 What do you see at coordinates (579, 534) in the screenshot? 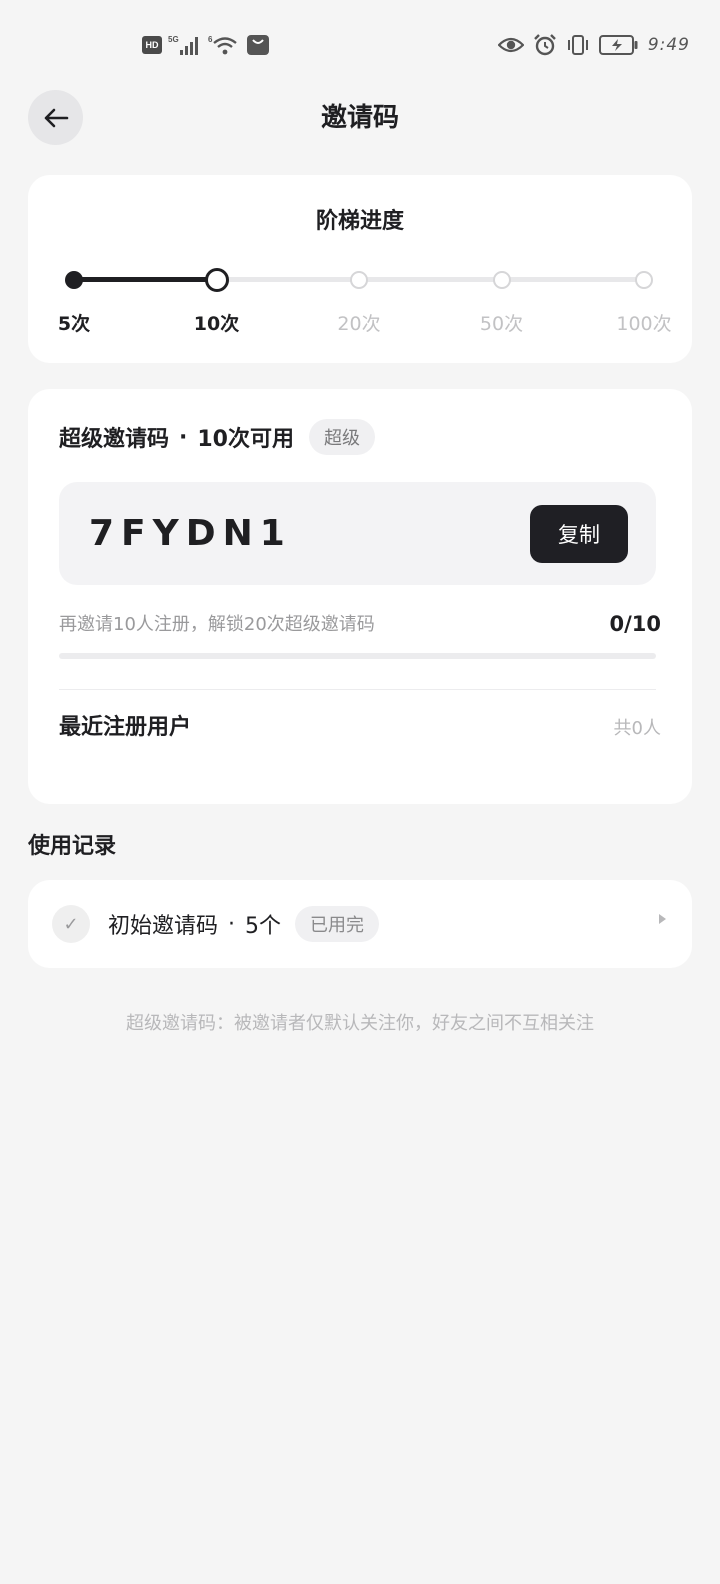
I see `copy-button: 复制` at bounding box center [579, 534].